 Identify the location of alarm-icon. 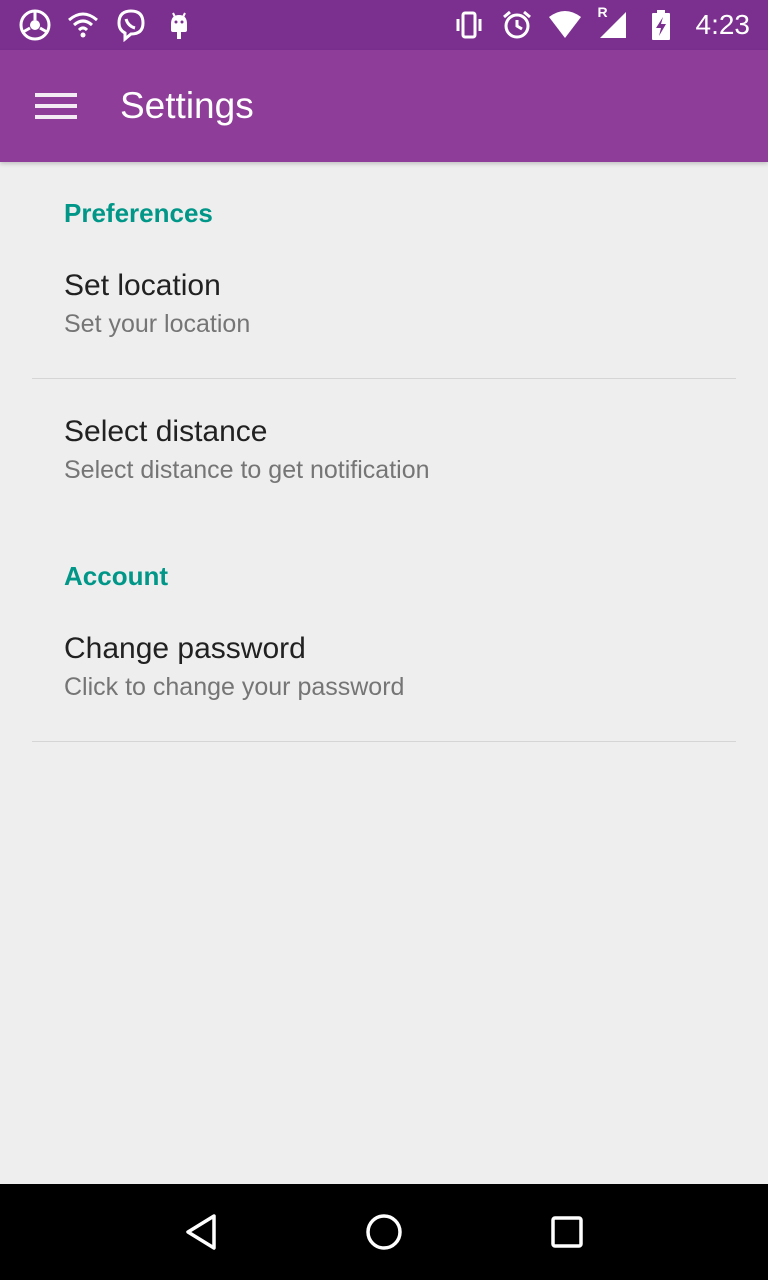
(517, 25).